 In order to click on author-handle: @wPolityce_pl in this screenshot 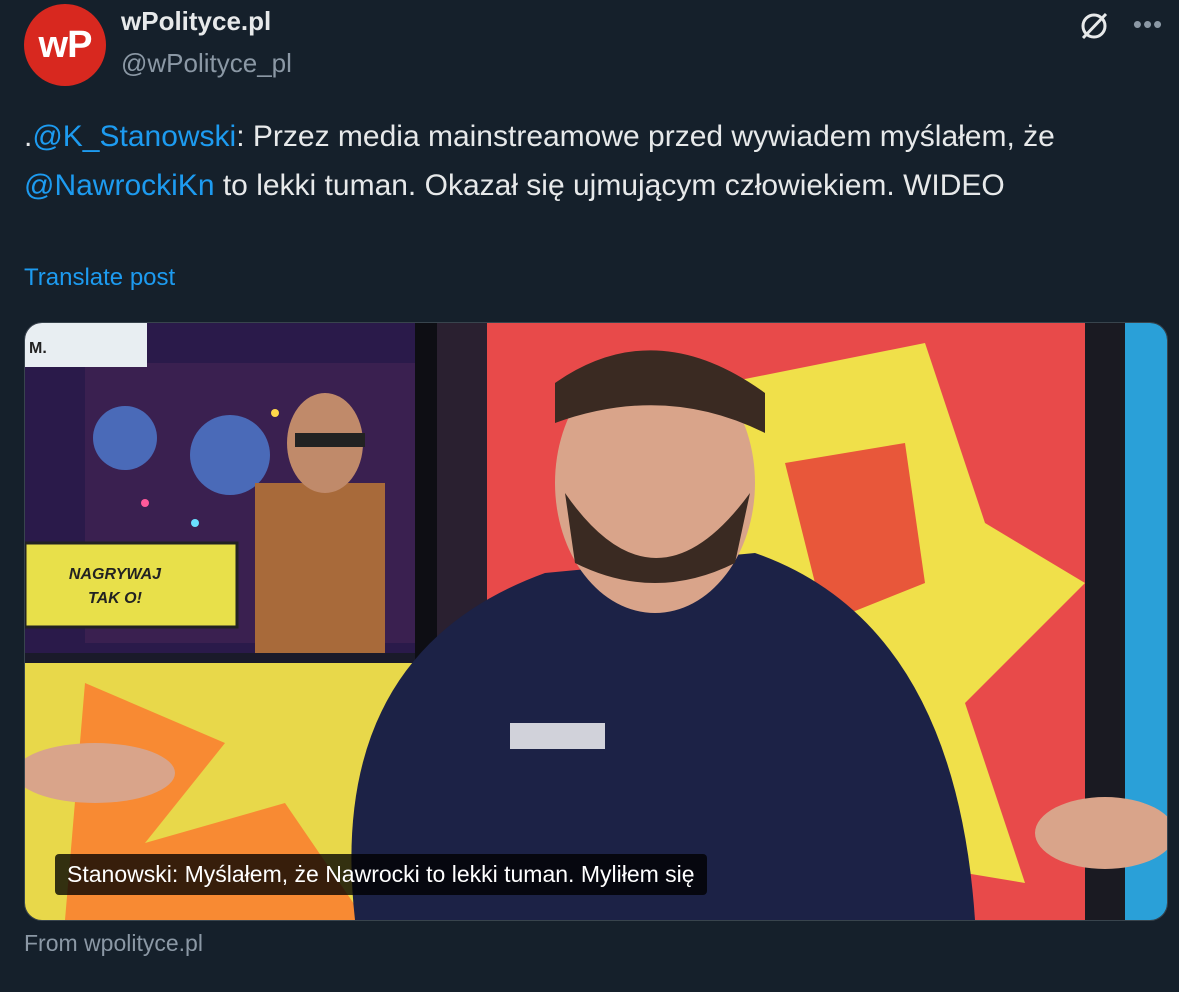, I will do `click(206, 63)`.